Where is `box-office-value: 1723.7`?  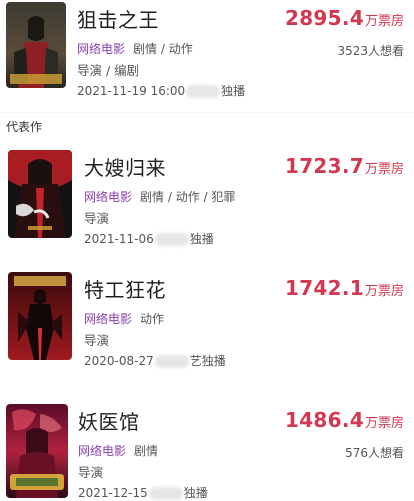 box-office-value: 1723.7 is located at coordinates (324, 166).